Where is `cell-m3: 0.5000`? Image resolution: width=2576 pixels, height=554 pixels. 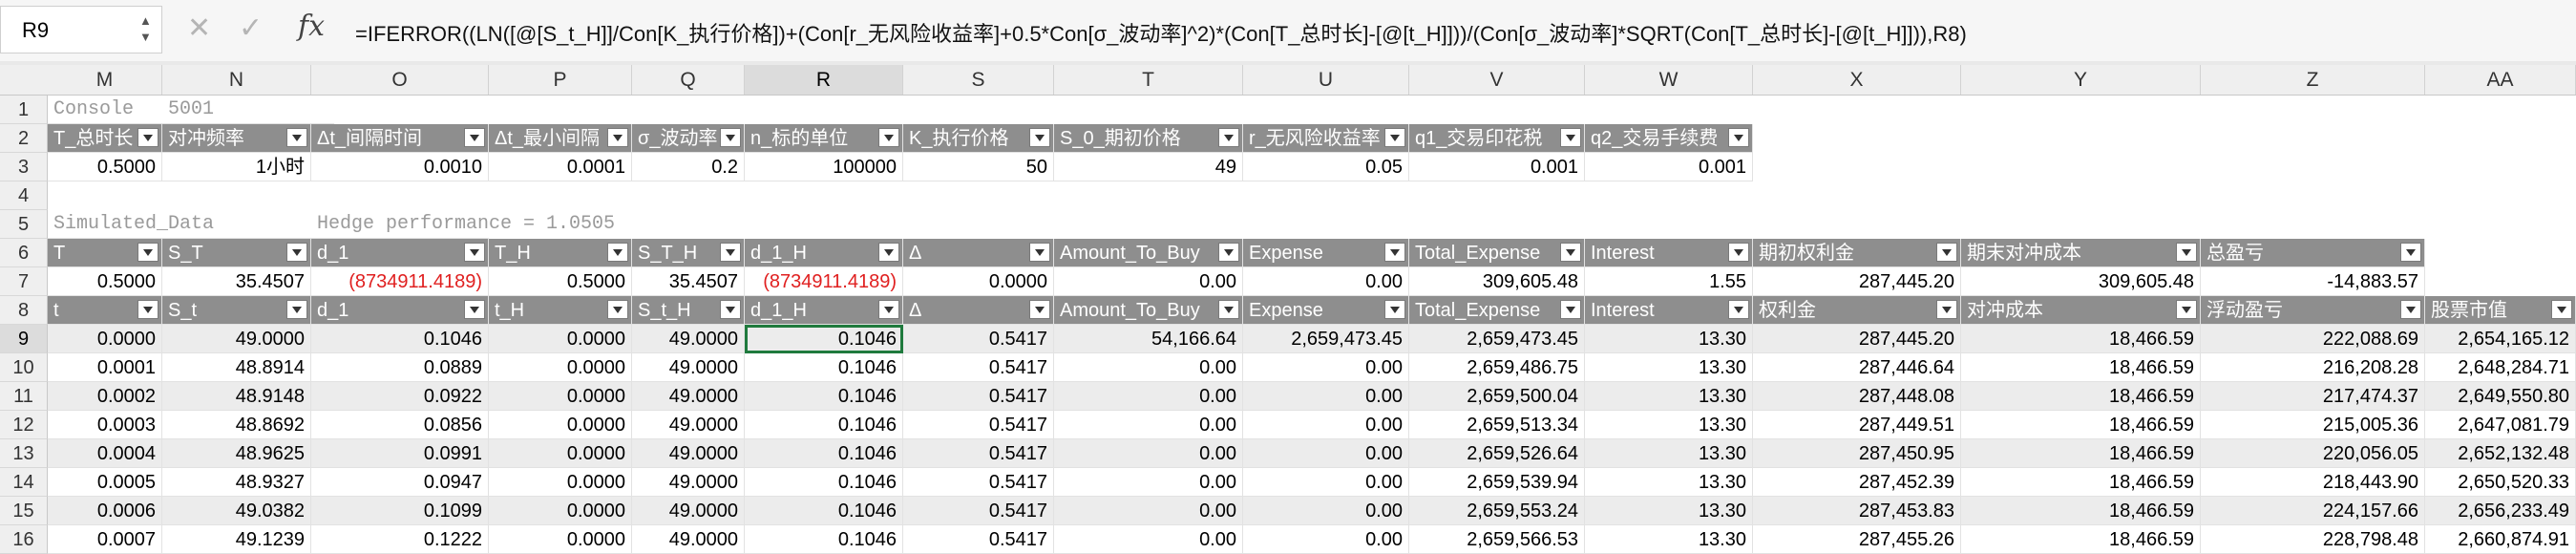
cell-m3: 0.5000 is located at coordinates (105, 167).